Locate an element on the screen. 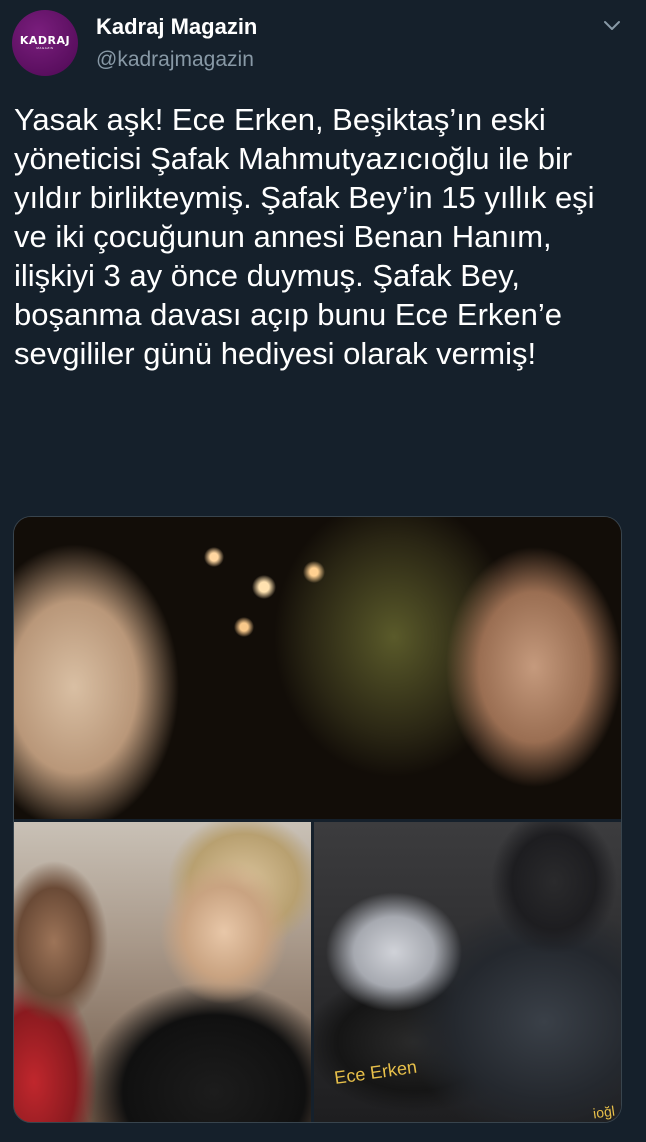  author-handle: @kadrajmagazin is located at coordinates (175, 60).